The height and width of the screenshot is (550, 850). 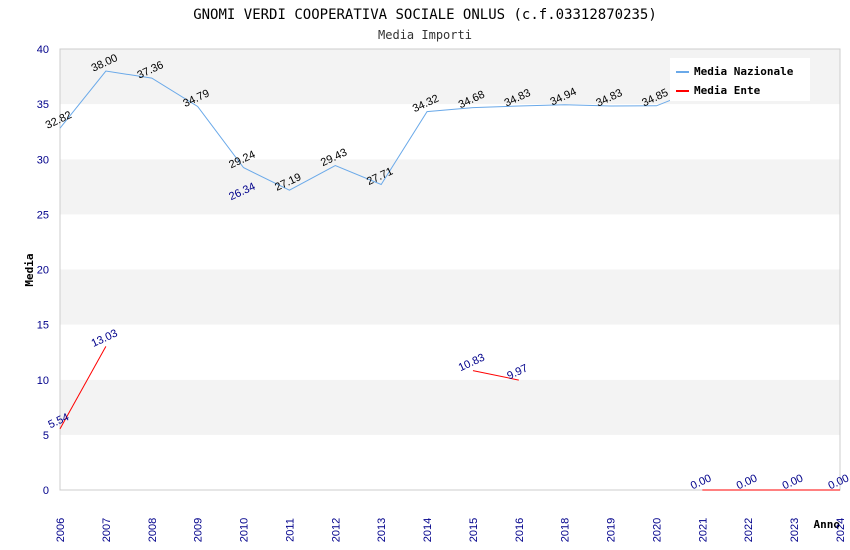 I want to click on y-tick-label: 35, so click(x=43, y=105).